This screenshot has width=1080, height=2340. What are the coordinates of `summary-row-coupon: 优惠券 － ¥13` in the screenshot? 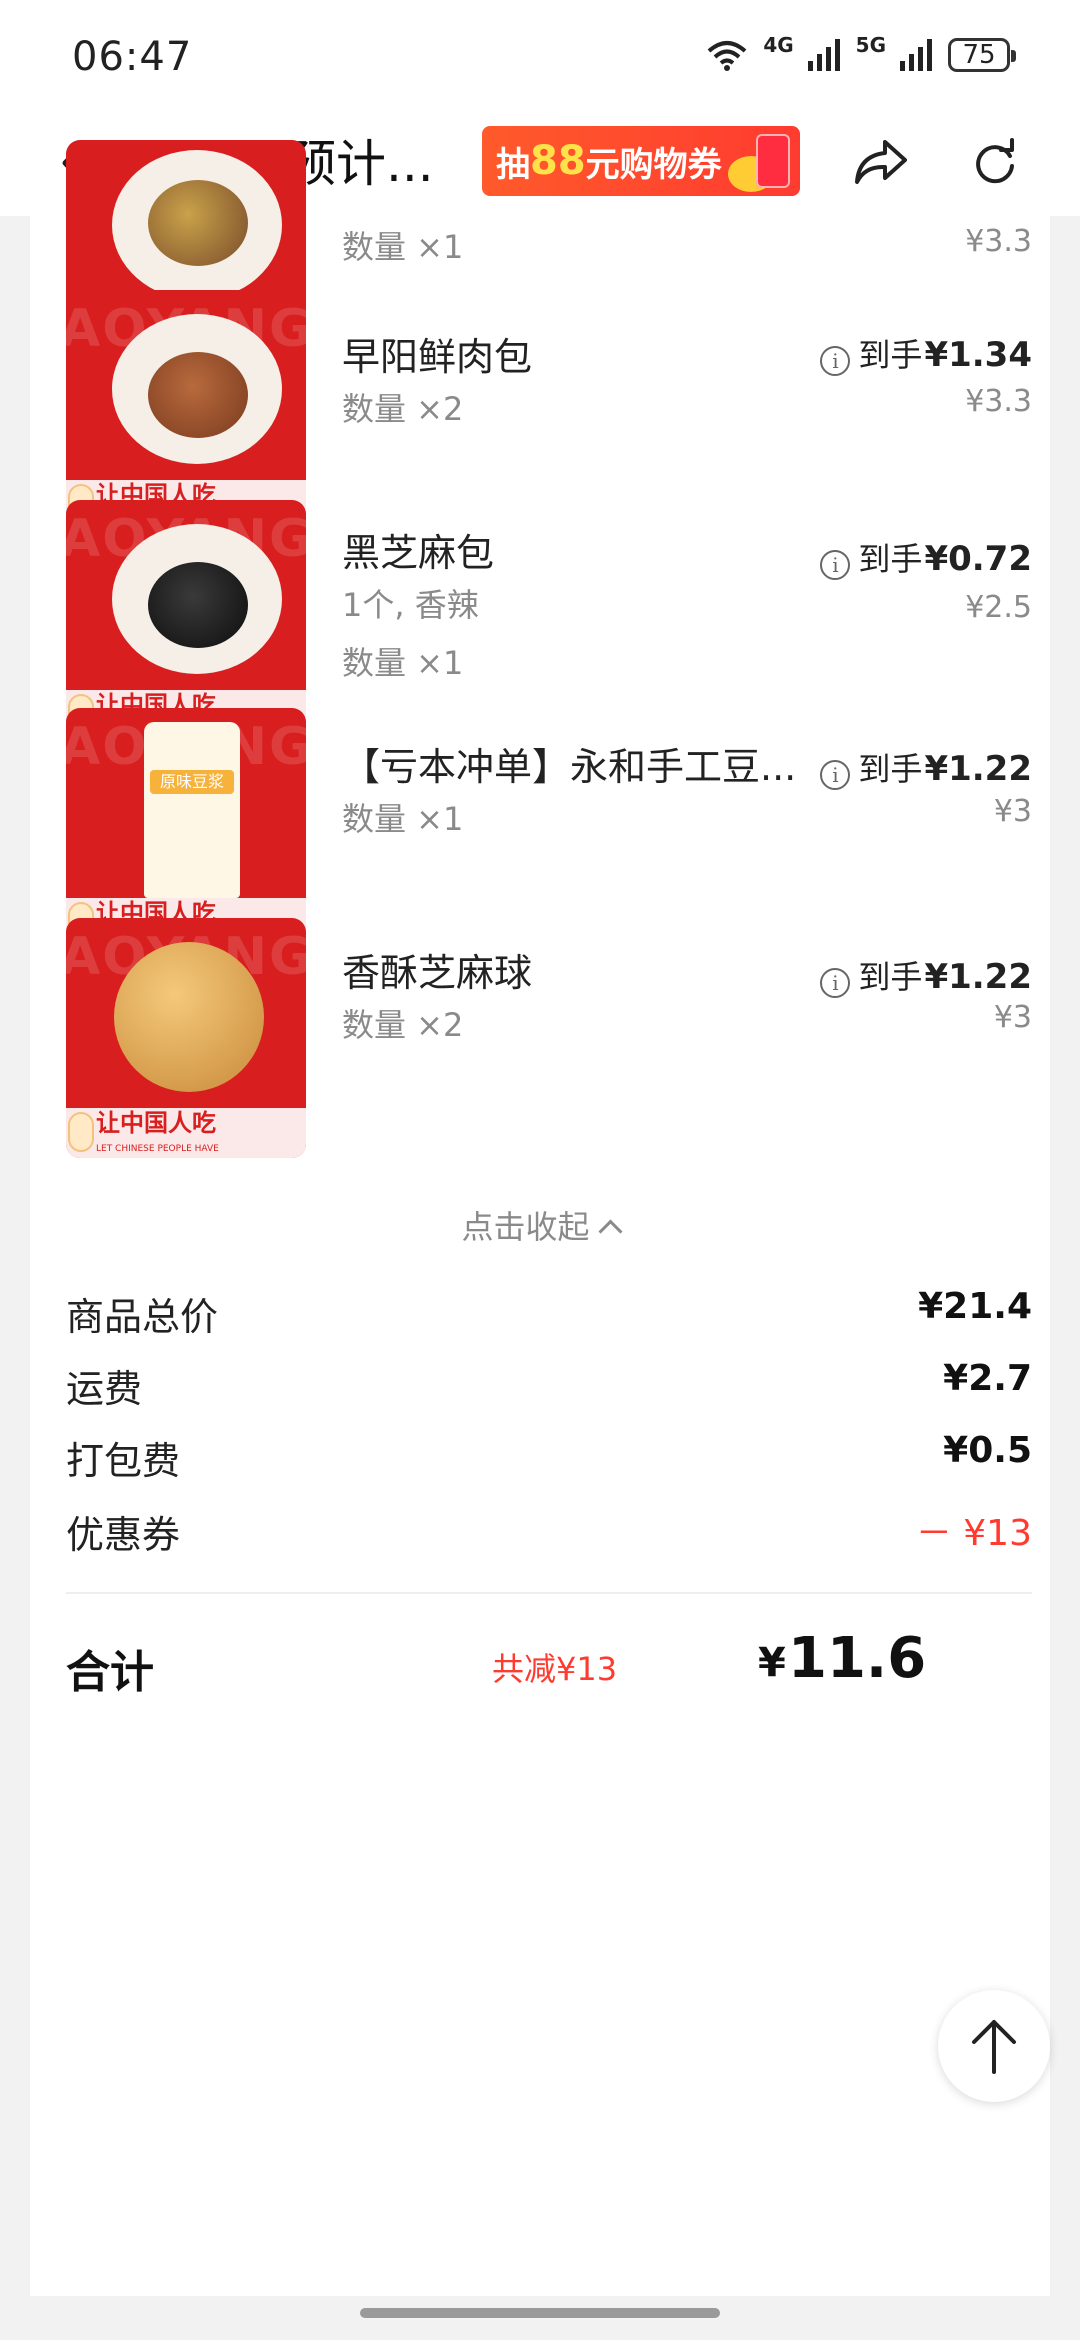 It's located at (549, 1534).